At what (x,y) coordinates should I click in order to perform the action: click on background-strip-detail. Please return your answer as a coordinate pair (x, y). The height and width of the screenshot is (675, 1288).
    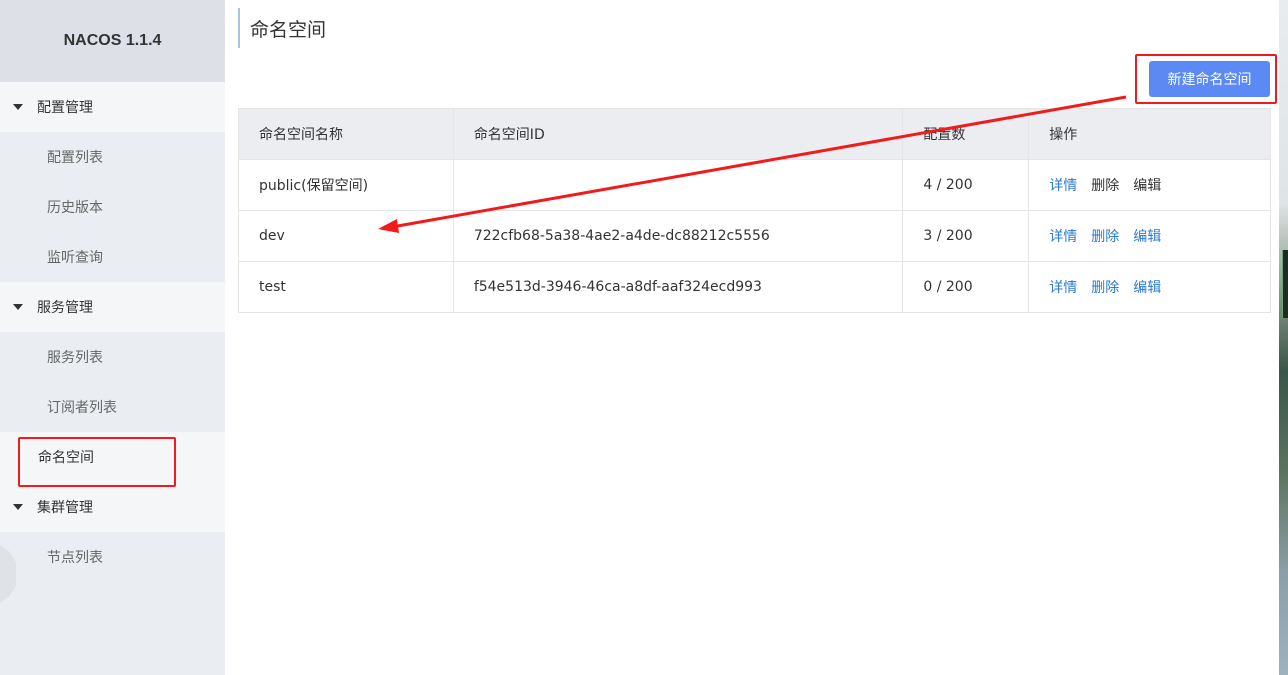
    Looking at the image, I should click on (1285, 284).